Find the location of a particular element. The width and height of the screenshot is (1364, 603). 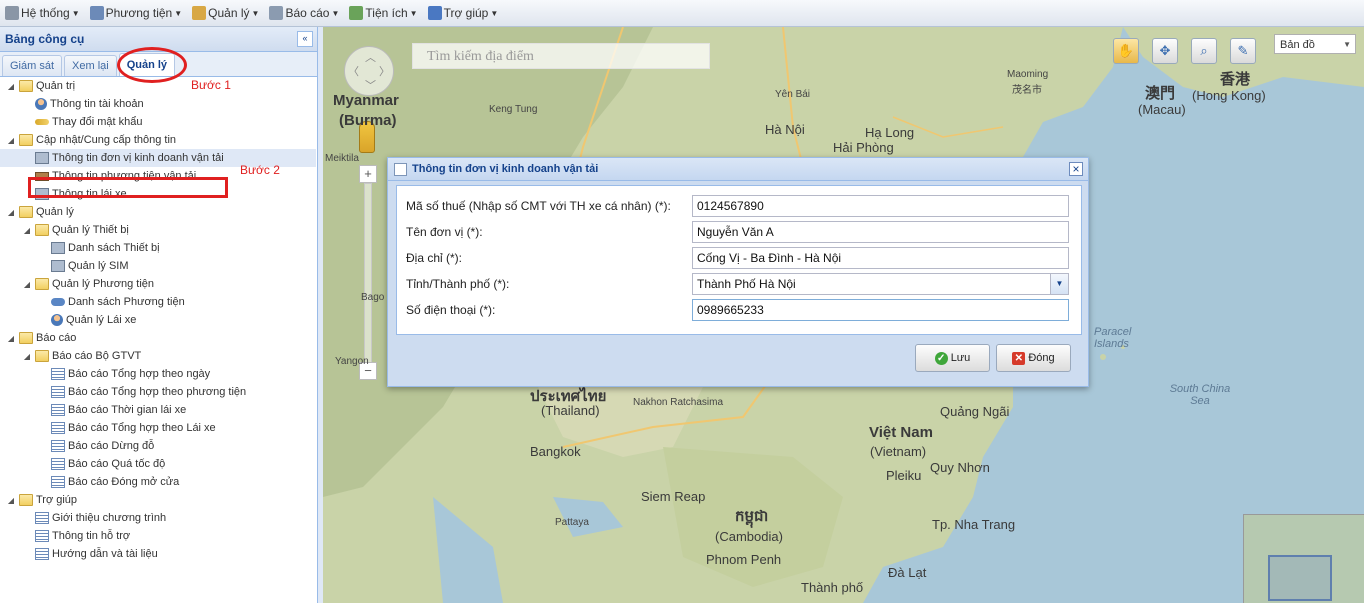

tree-item: ◢ Cập nhật/Cung cấp thông tin is located at coordinates (158, 140).